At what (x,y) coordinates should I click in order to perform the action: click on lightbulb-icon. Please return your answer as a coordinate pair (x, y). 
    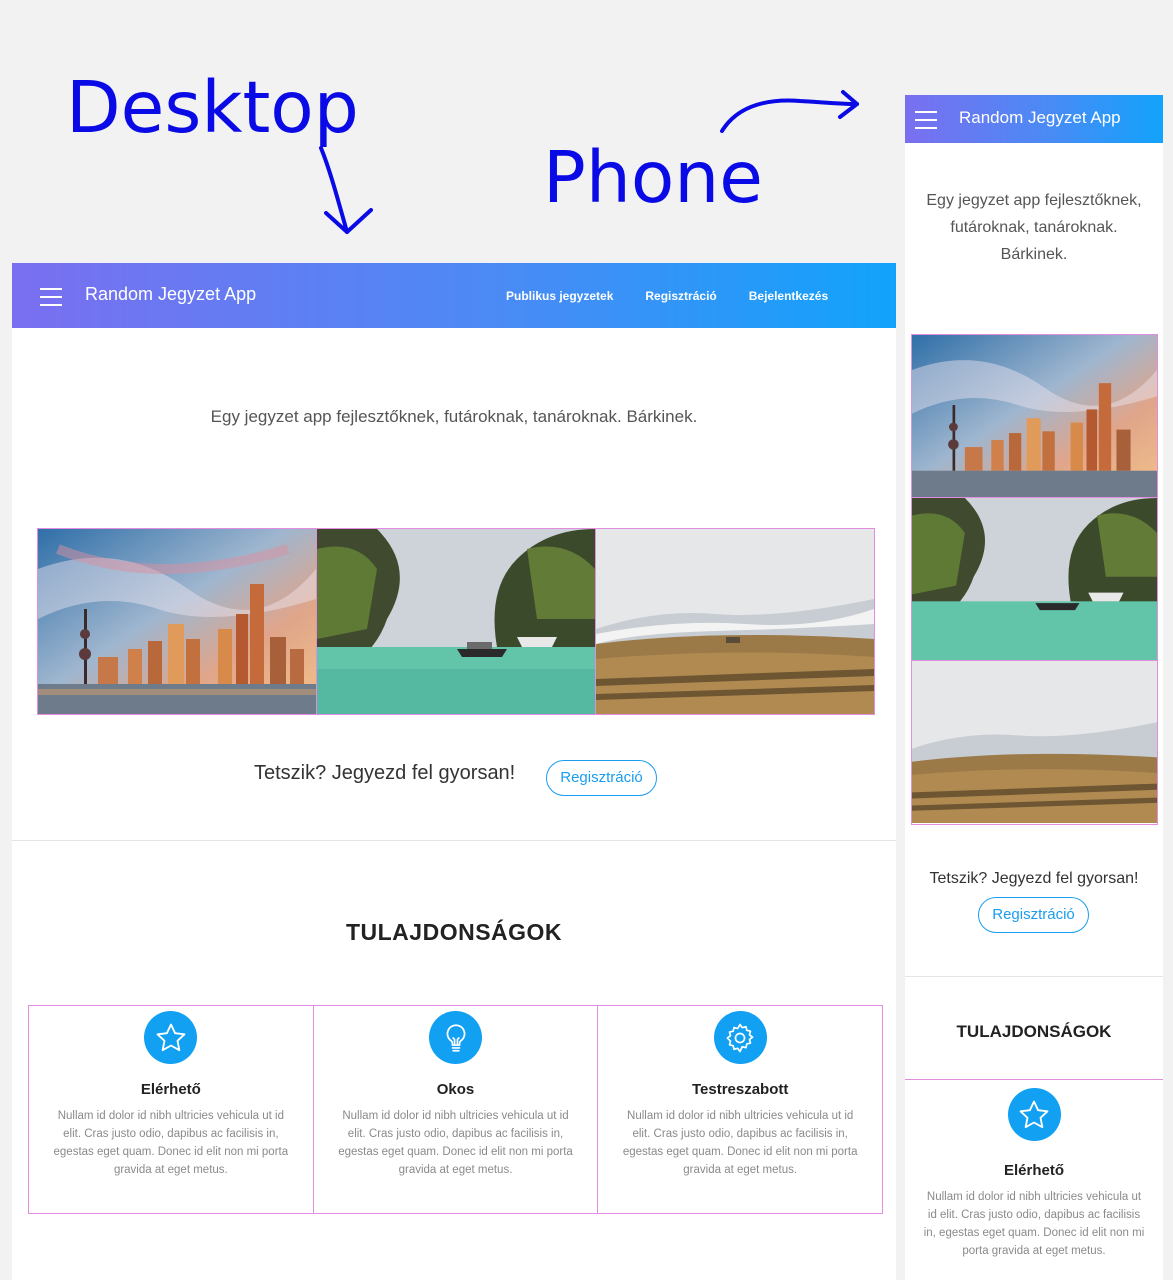
    Looking at the image, I should click on (455, 1037).